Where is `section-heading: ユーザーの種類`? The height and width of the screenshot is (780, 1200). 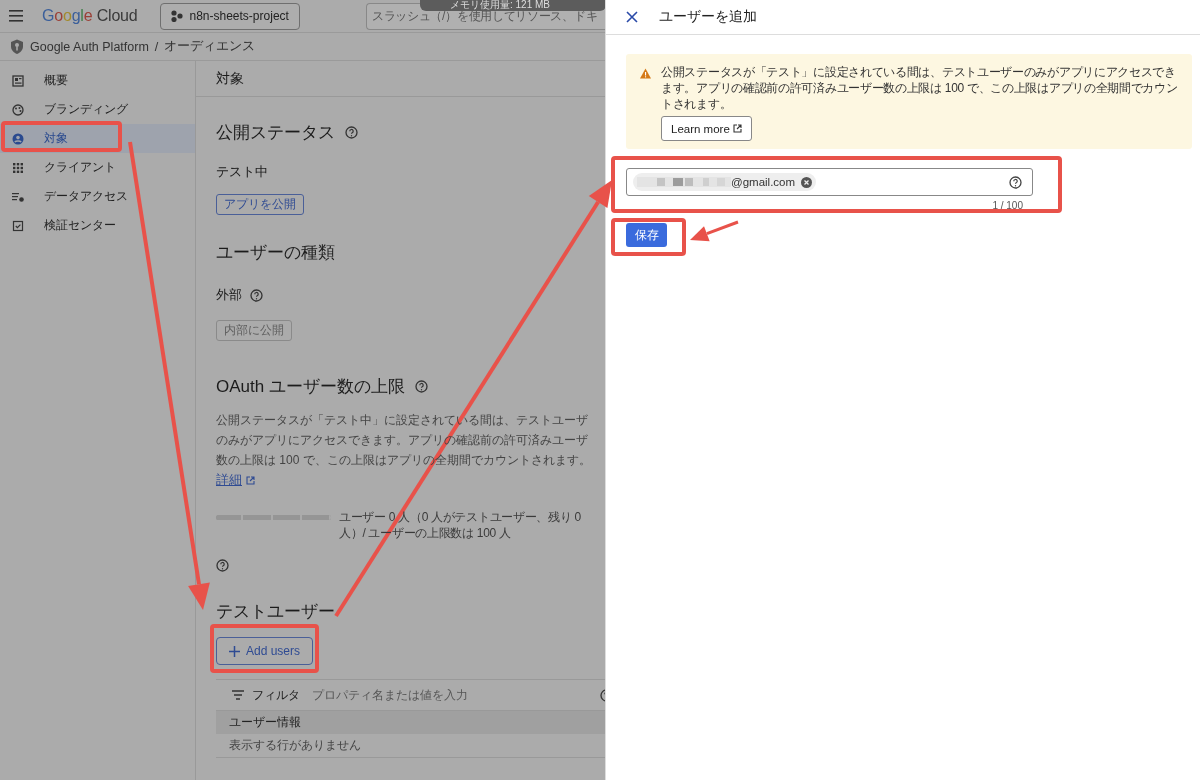 section-heading: ユーザーの種類 is located at coordinates (276, 253).